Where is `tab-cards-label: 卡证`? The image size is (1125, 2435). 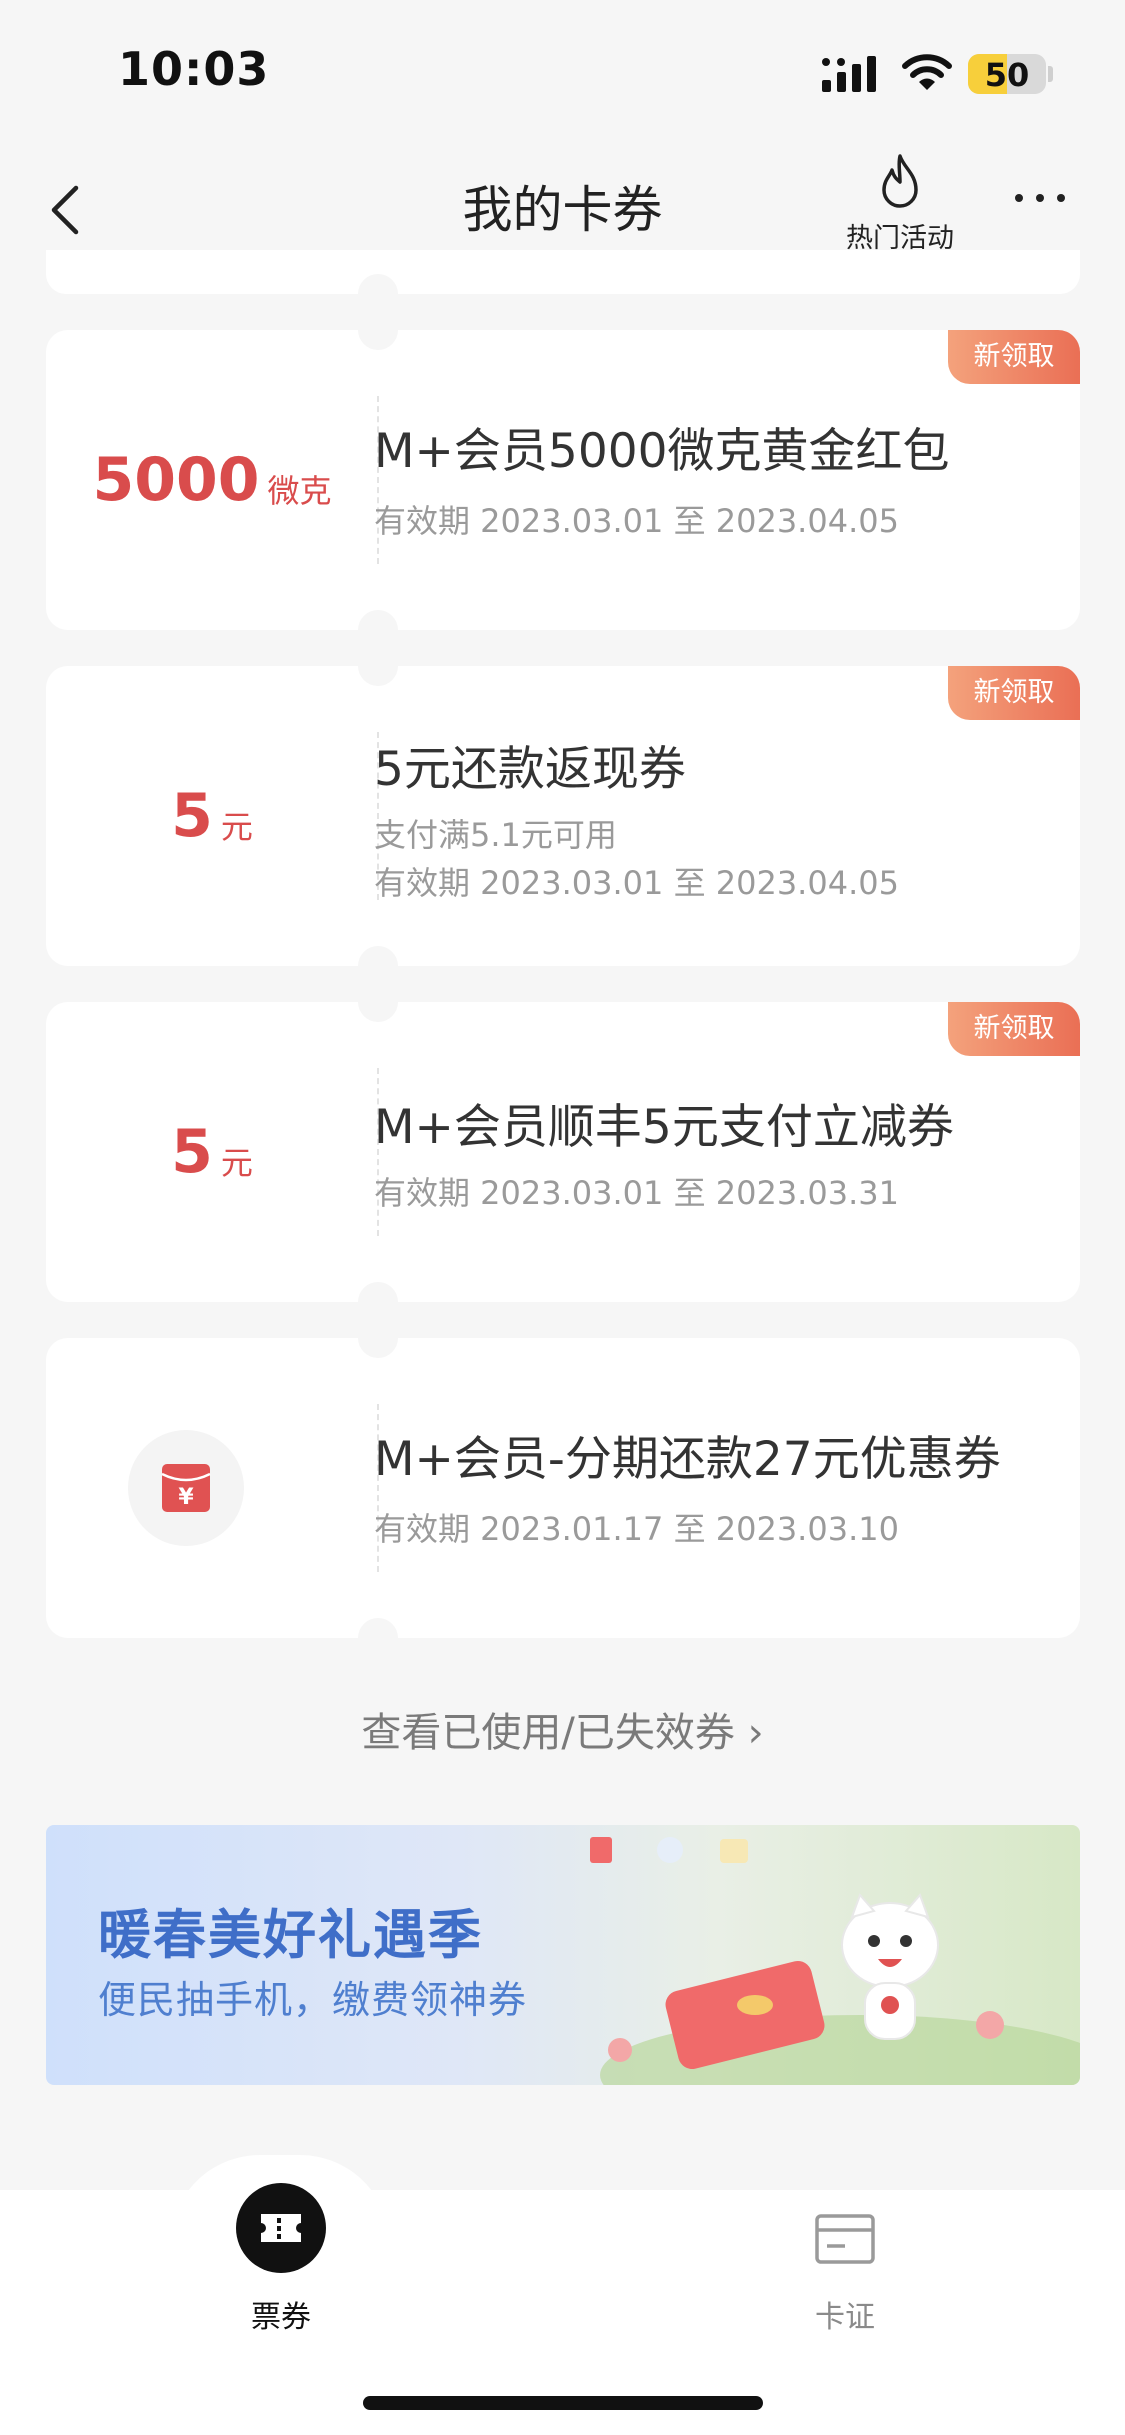 tab-cards-label: 卡证 is located at coordinates (845, 2317).